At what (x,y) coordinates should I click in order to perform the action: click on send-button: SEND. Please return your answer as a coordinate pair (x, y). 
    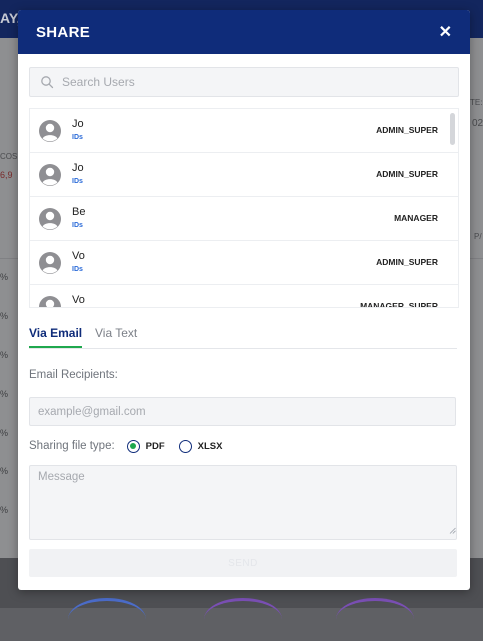
    Looking at the image, I should click on (243, 563).